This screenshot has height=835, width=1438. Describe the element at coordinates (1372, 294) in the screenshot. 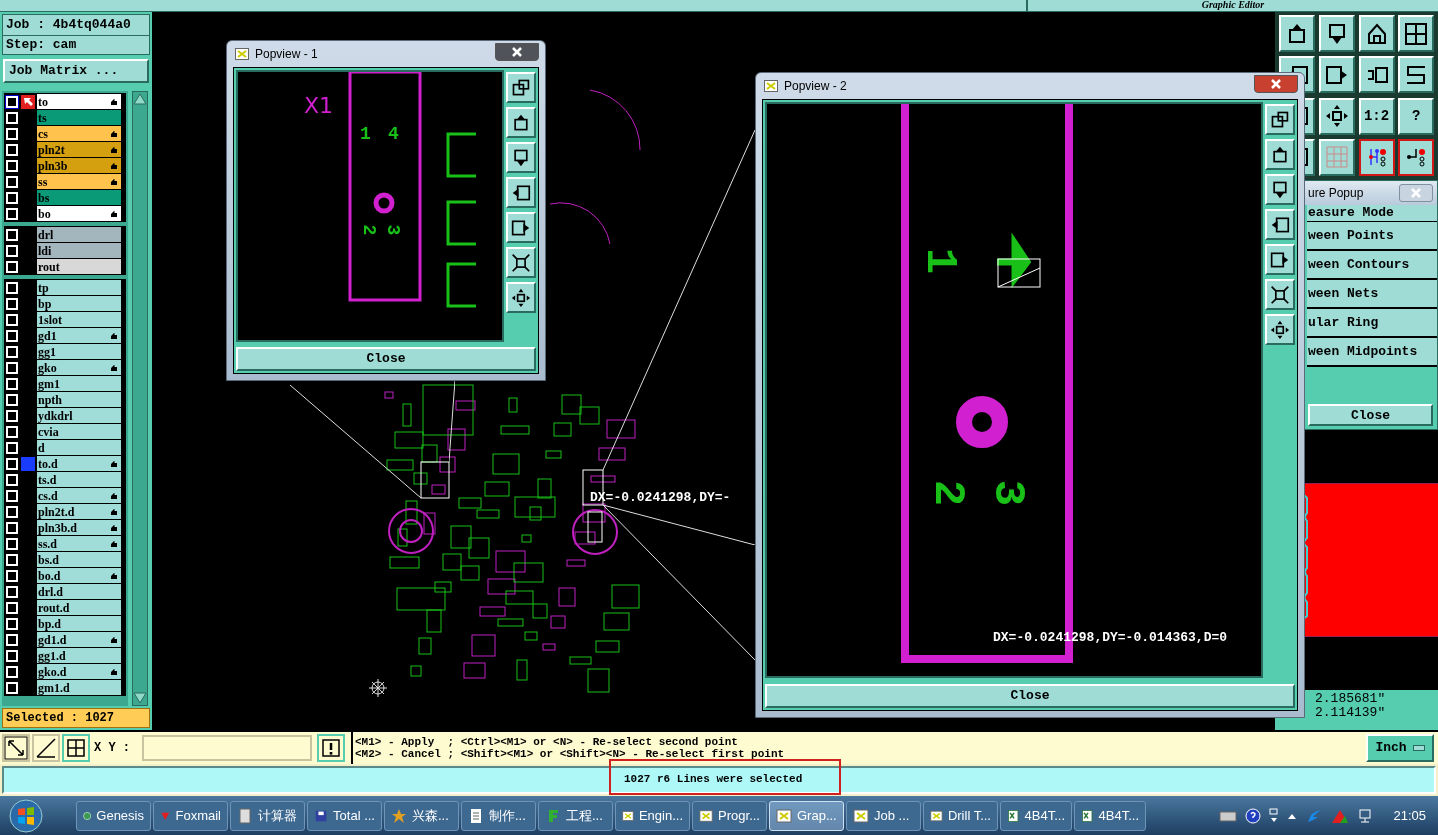

I see `mode-option: ween Nets` at that location.